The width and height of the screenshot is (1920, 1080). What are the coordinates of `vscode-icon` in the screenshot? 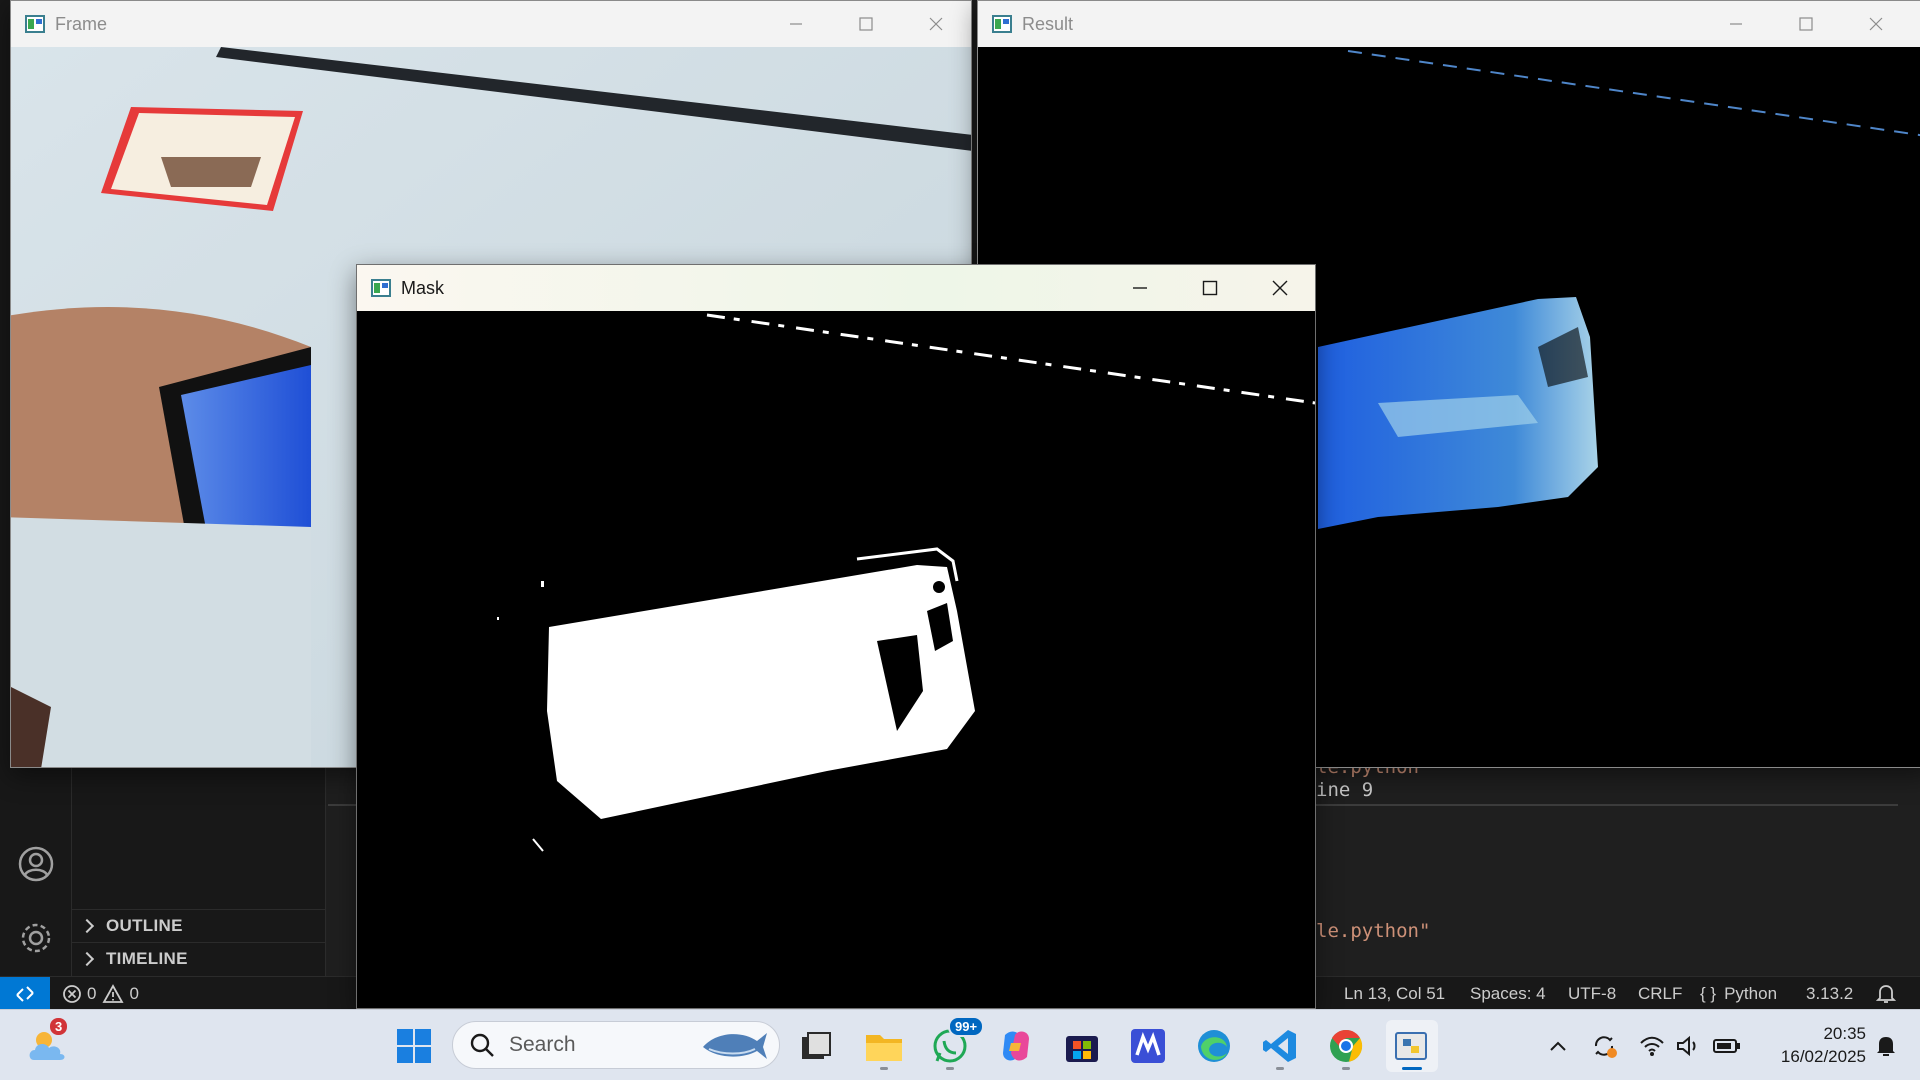 It's located at (1279, 1046).